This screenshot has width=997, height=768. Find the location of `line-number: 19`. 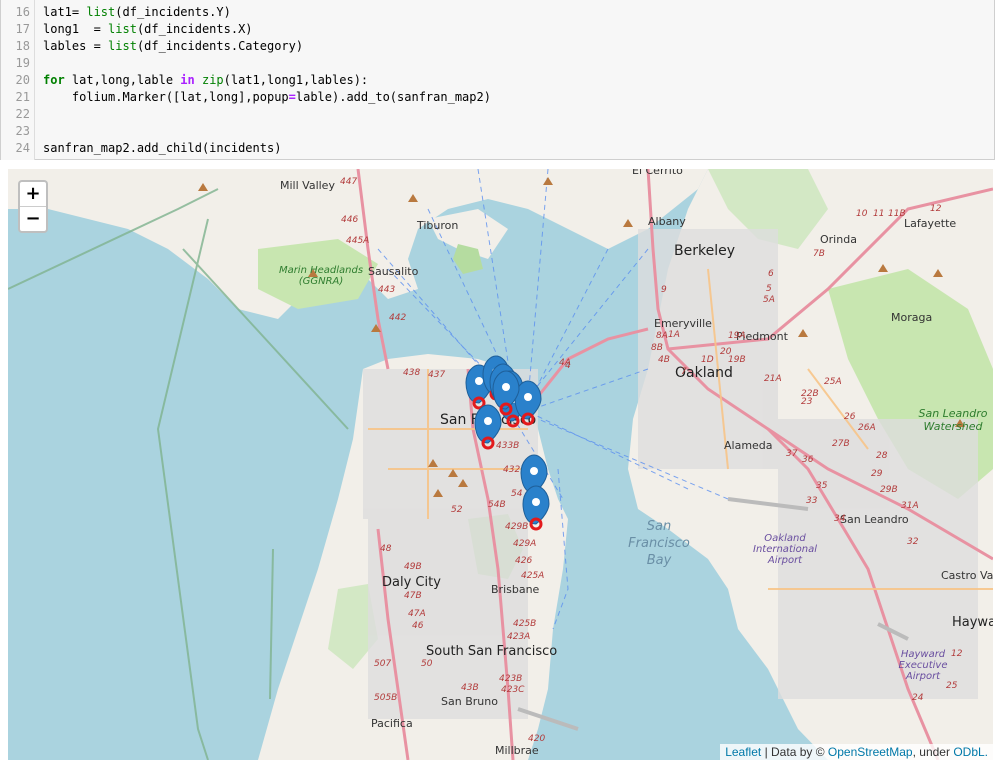

line-number: 19 is located at coordinates (22, 63).